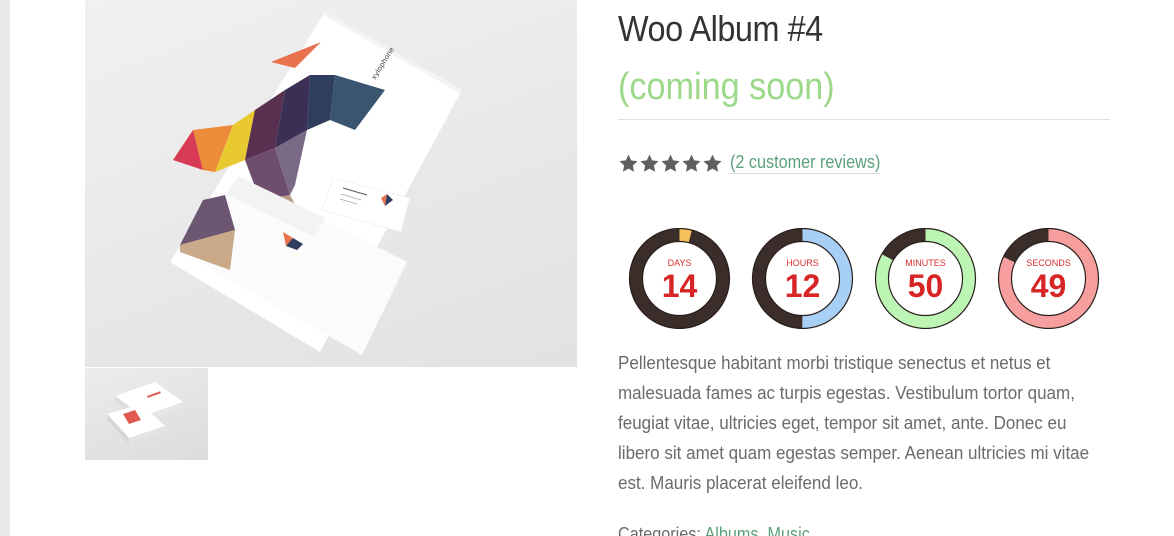 This screenshot has height=536, width=1174. I want to click on countdown-unit-label: HOURS, so click(802, 263).